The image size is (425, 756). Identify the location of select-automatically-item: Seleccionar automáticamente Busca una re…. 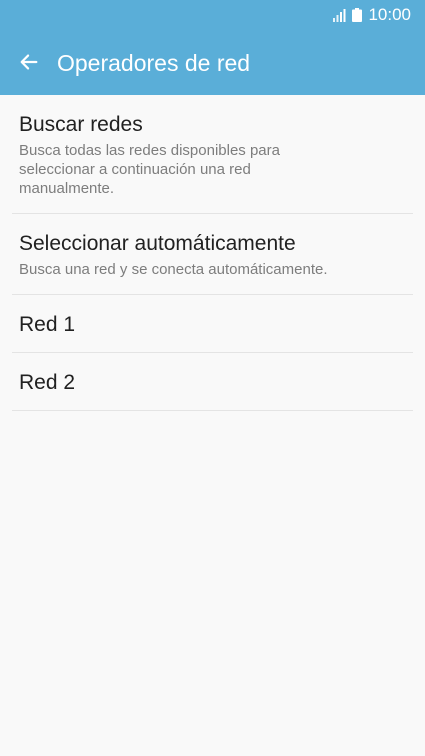
(212, 254).